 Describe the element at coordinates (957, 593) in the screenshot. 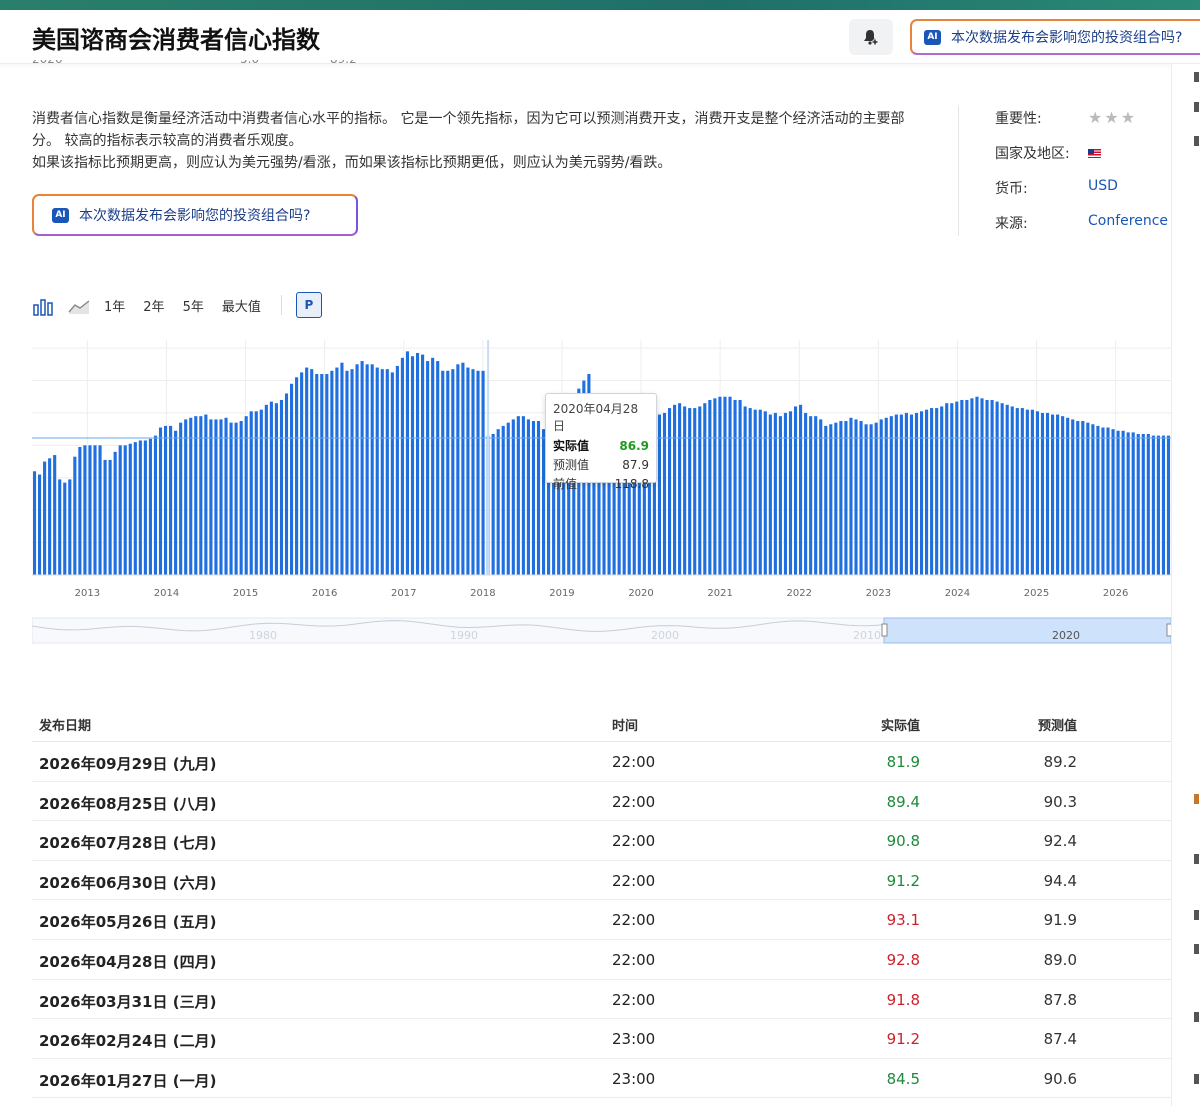

I see `x-tick-label: 2024` at that location.